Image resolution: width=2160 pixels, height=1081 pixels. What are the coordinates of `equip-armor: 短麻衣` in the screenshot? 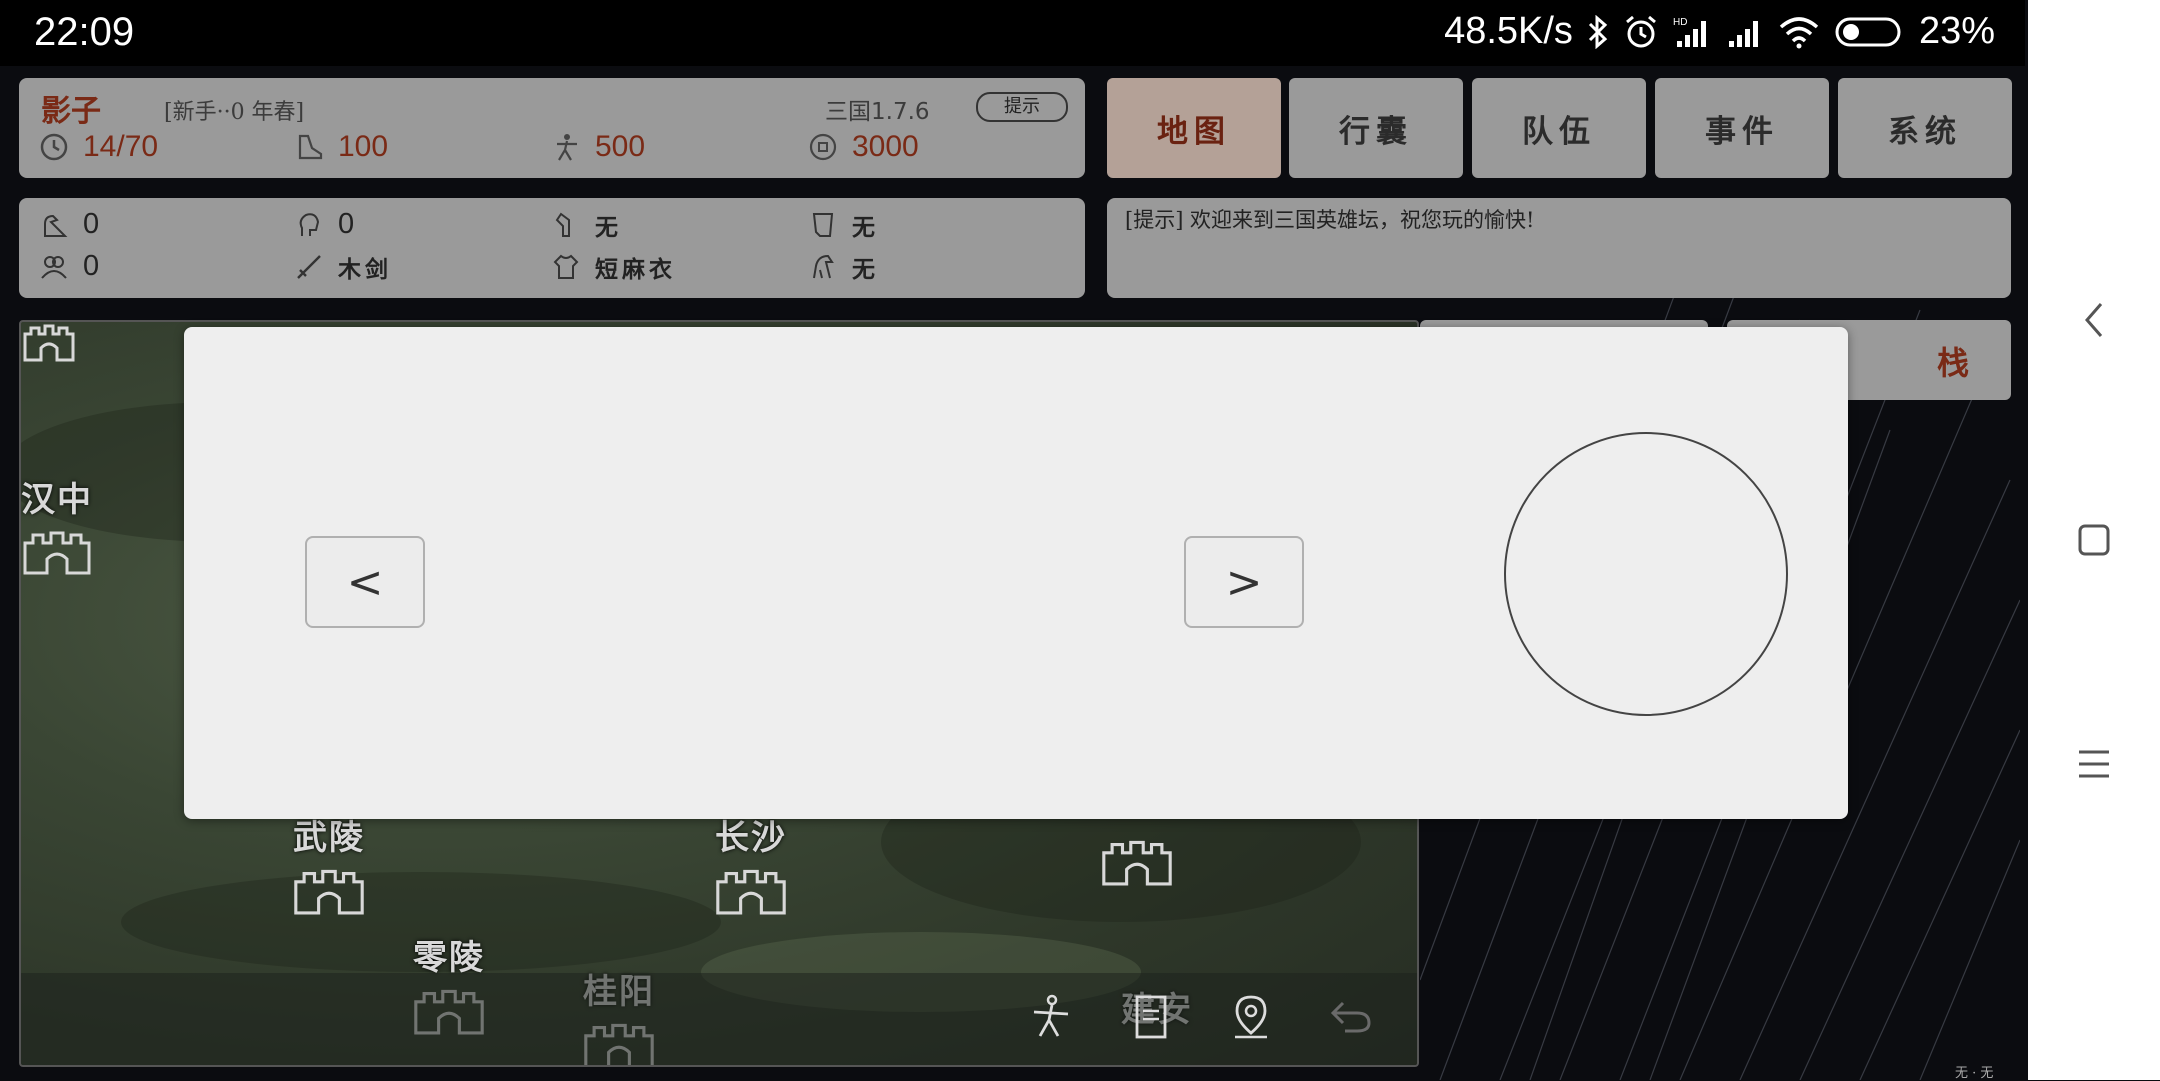 It's located at (613, 267).